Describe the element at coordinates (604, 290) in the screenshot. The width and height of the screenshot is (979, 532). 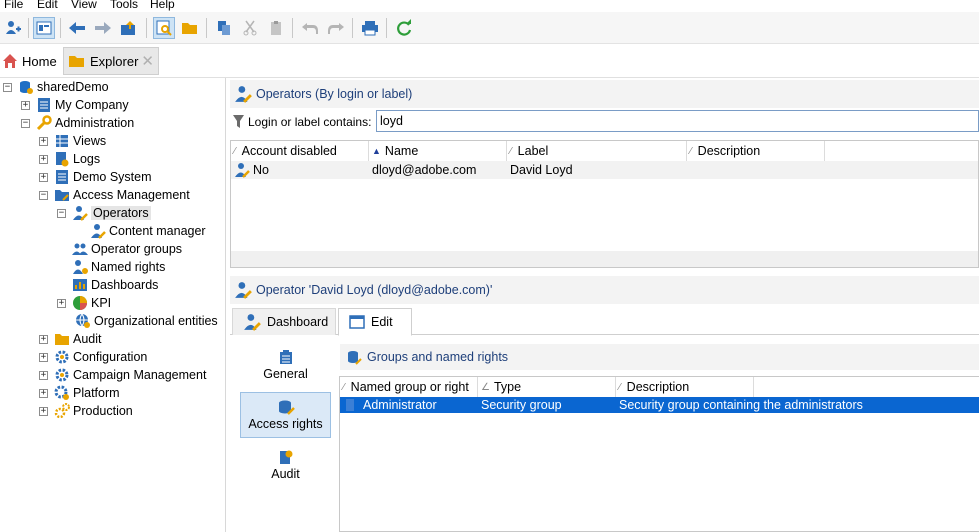
I see `detail-panel-header: Operator 'David Loyd (dloyd@adobe.com)'` at that location.